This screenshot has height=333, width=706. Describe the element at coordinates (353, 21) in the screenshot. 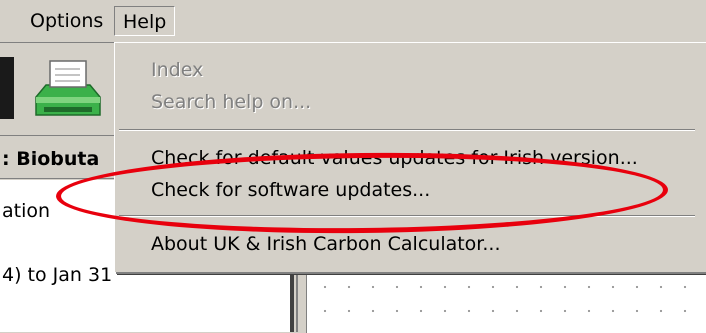

I see `menu-bar: Options Help` at that location.